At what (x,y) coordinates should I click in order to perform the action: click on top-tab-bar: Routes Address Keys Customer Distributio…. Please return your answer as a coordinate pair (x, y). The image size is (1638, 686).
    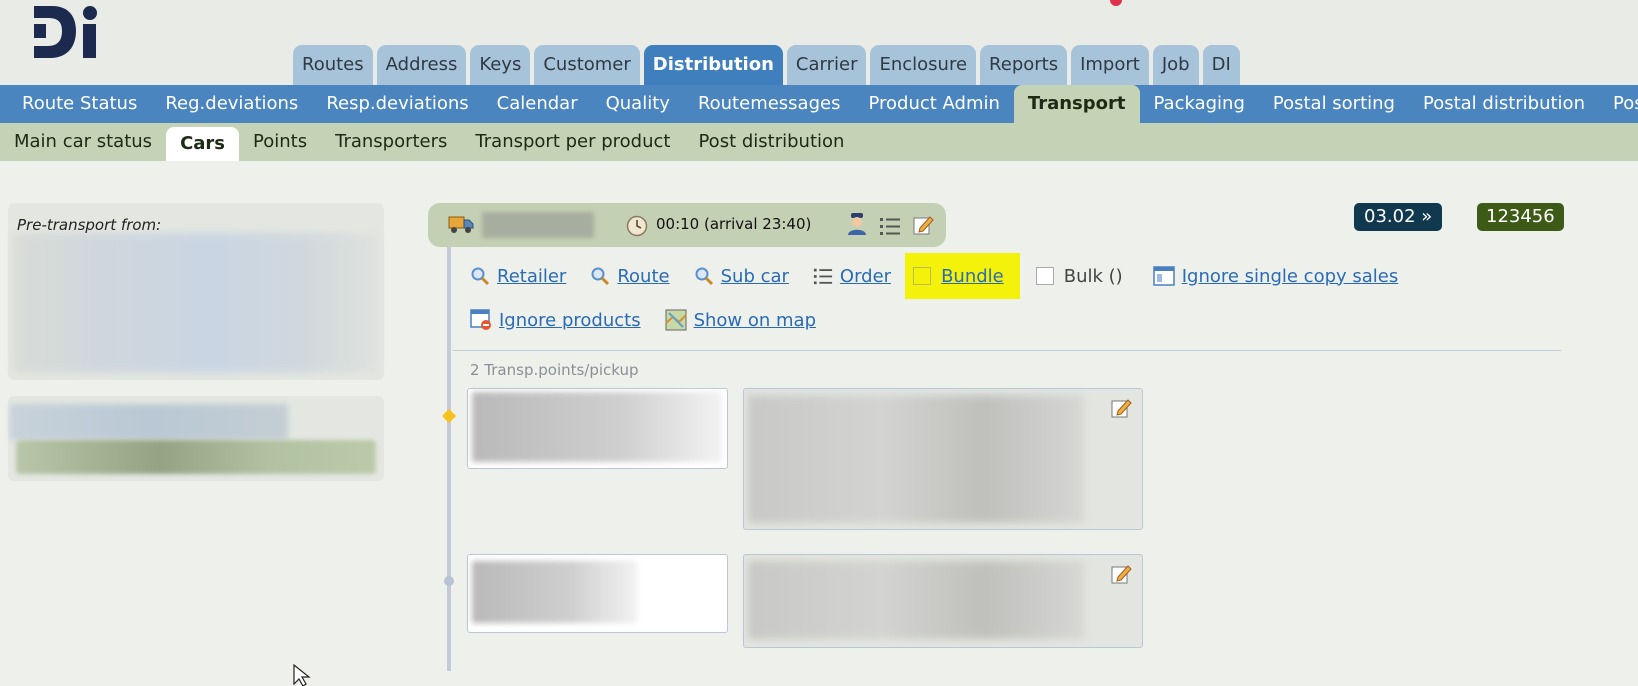
    Looking at the image, I should click on (766, 65).